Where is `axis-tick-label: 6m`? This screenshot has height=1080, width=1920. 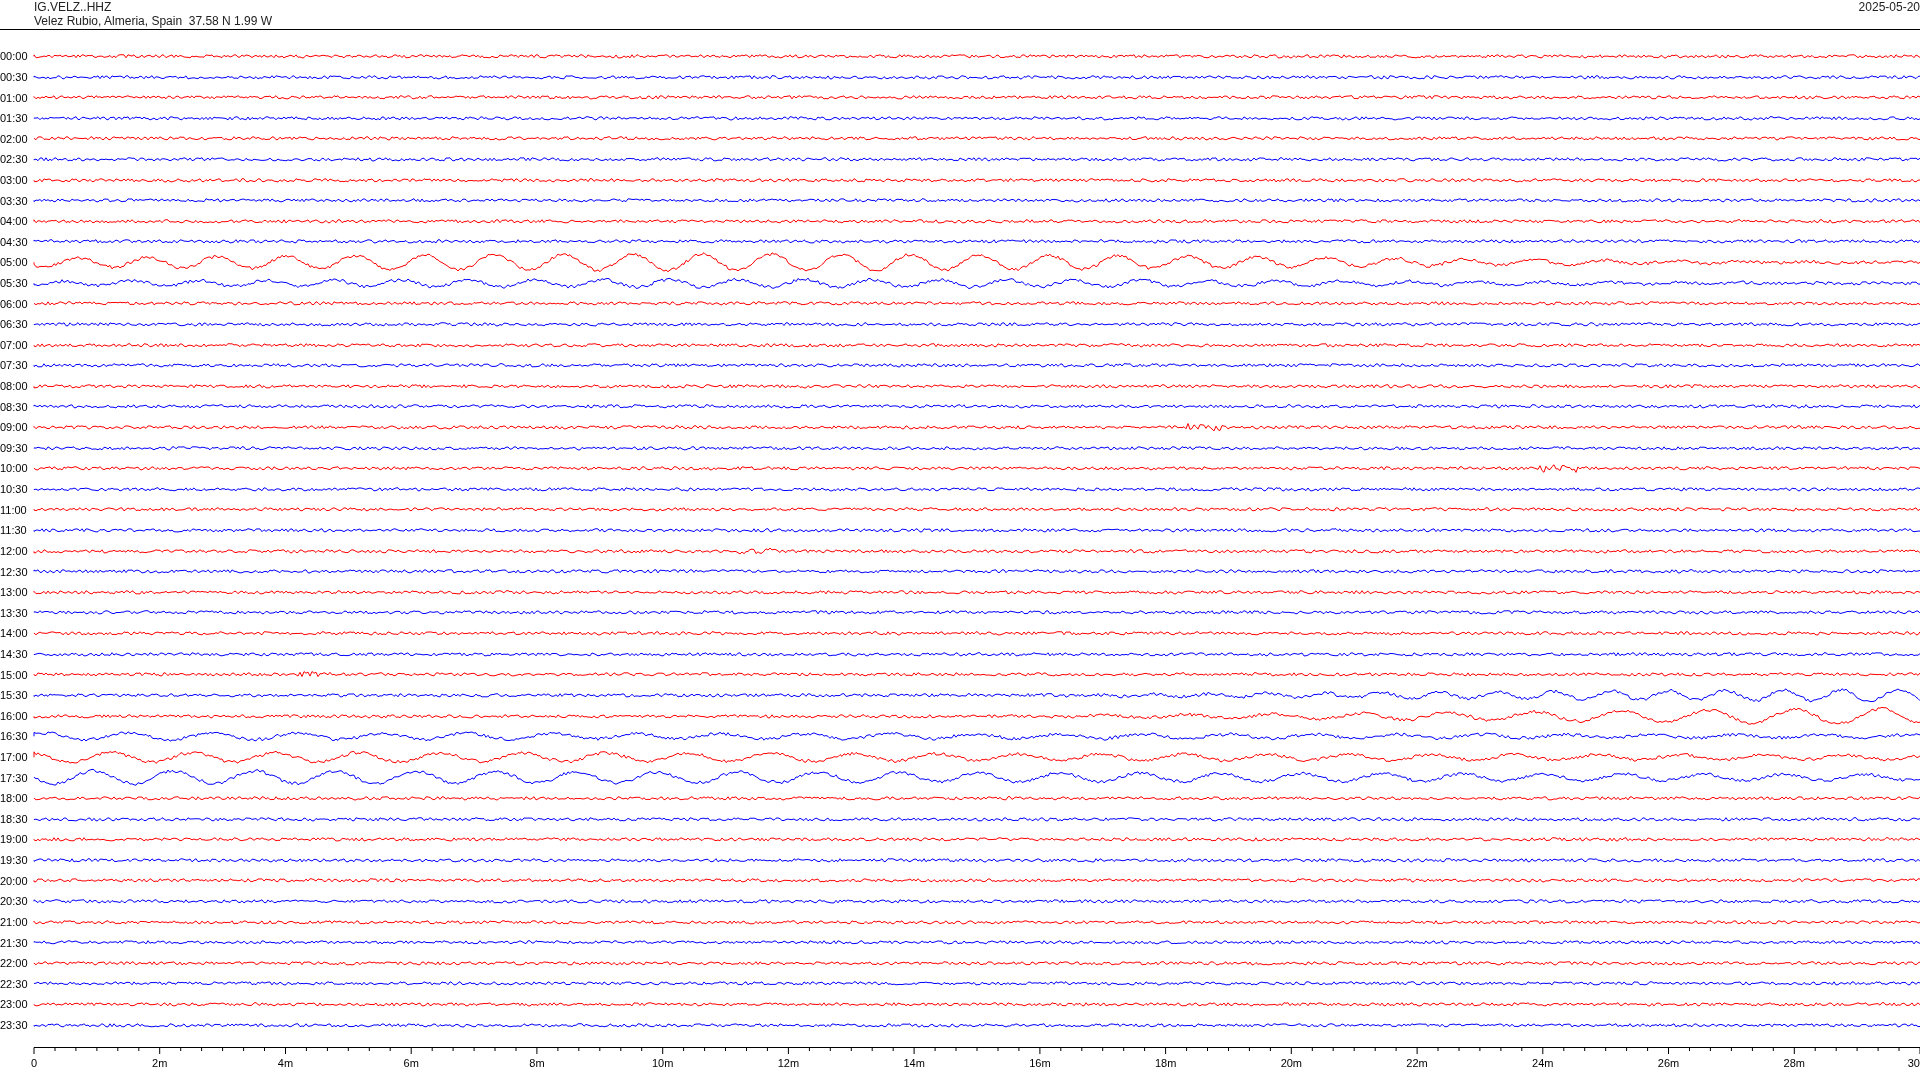
axis-tick-label: 6m is located at coordinates (411, 1063).